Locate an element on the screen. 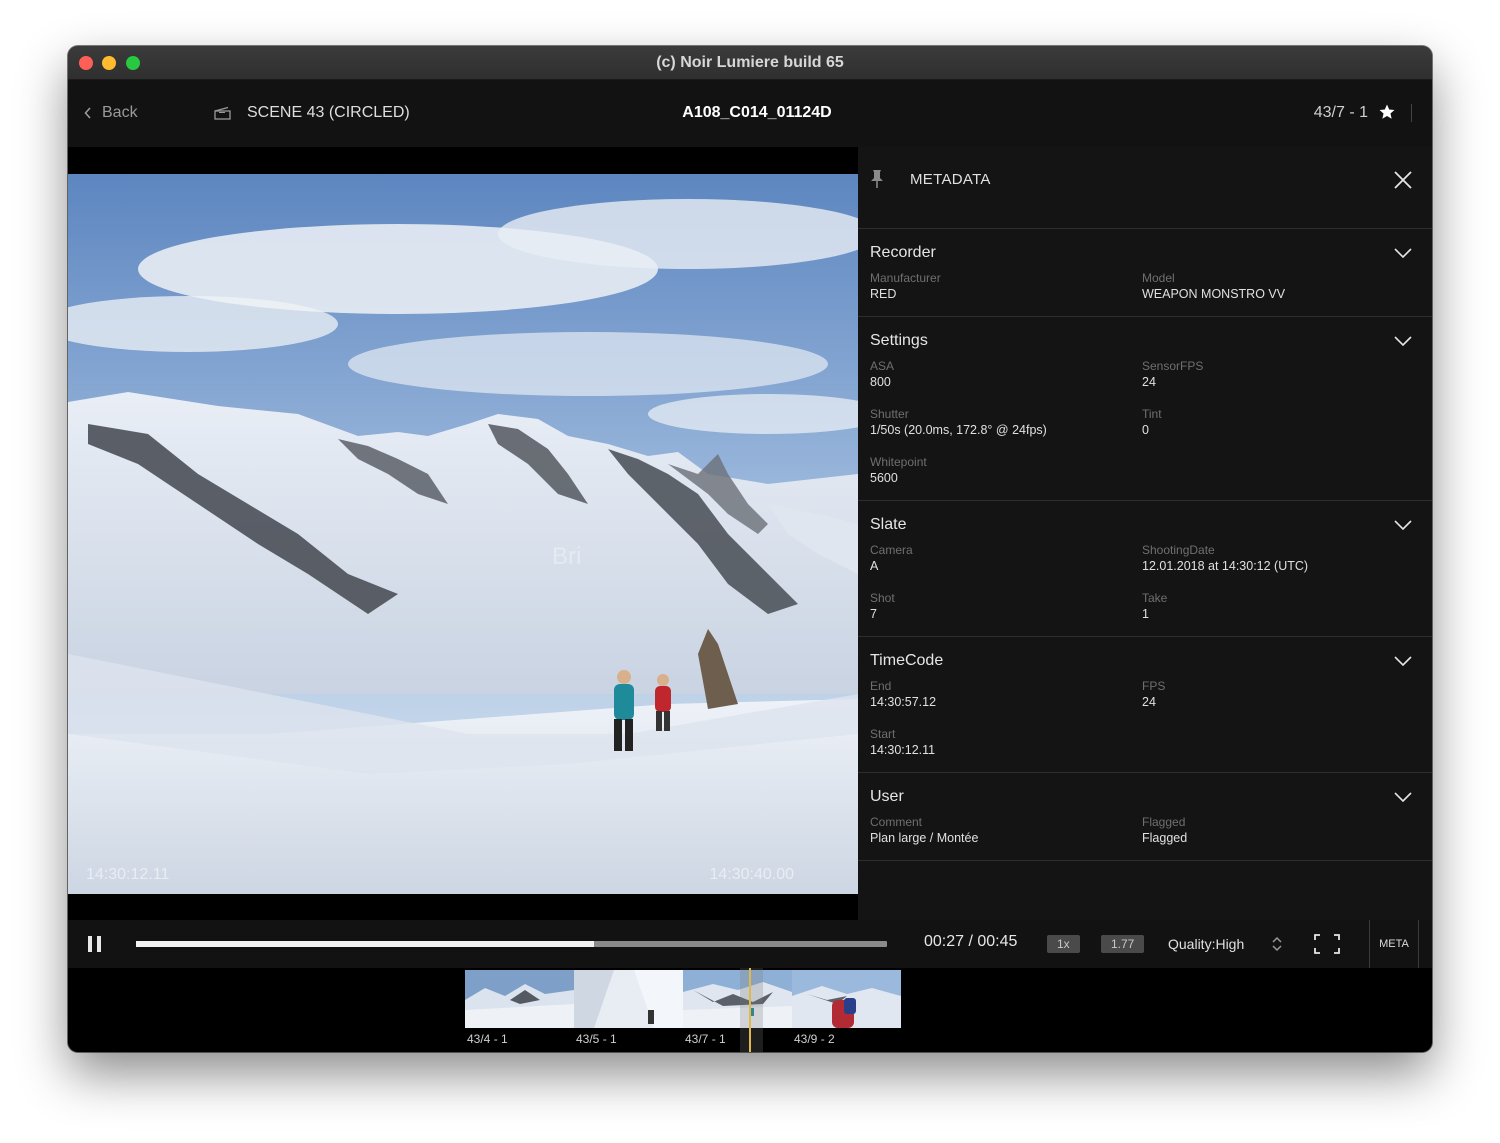 The width and height of the screenshot is (1500, 1143). section-settings-header: Settings is located at coordinates (1145, 341).